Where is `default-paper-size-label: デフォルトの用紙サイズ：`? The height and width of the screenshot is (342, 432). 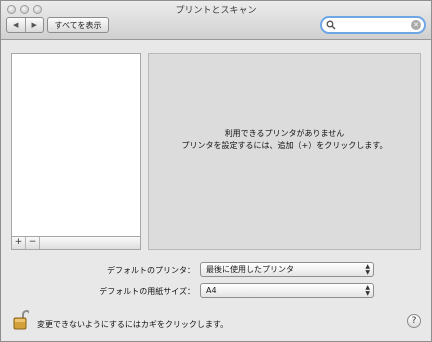
default-paper-size-label: デフォルトの用紙サイズ： is located at coordinates (147, 291).